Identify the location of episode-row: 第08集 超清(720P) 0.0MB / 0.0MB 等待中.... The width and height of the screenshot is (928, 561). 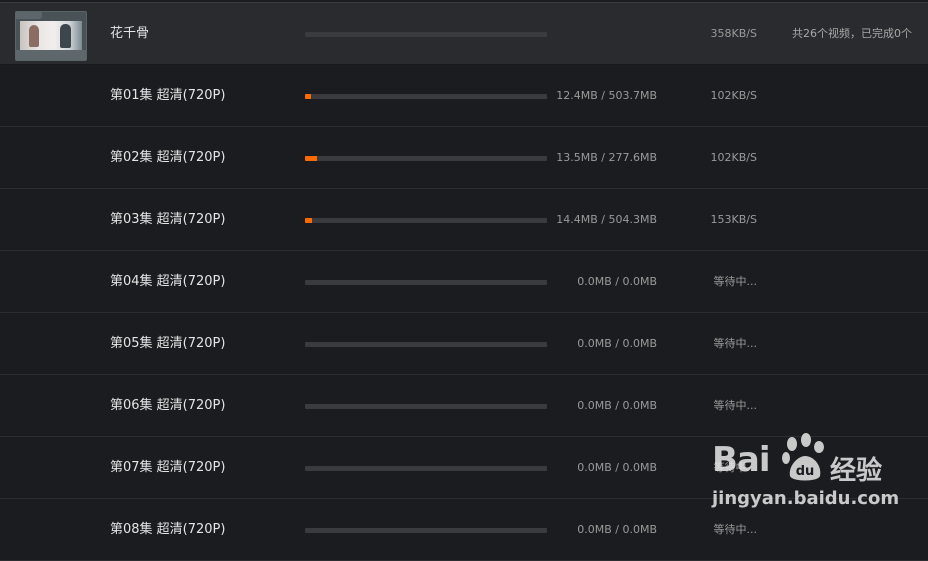
(464, 530).